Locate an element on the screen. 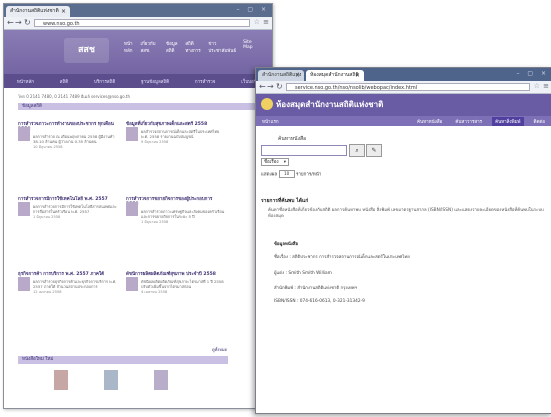 The height and width of the screenshot is (417, 551). news-title: ข้อมูลที่เกี่ยวกับสุขภาพเด็กและสตรี 2558 is located at coordinates (176, 123).